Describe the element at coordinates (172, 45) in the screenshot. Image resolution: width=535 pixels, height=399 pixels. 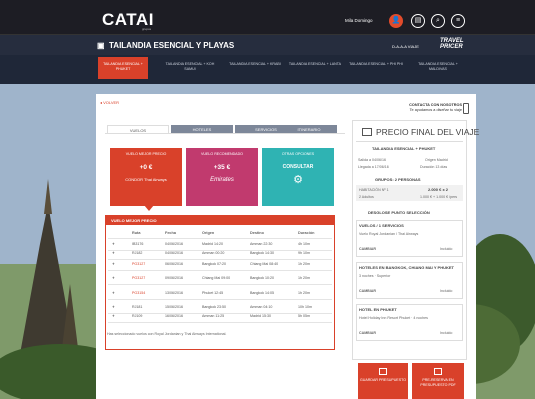
I see `trip-title-text: TAILANDIA ESENCIAL Y PLAYAS` at that location.